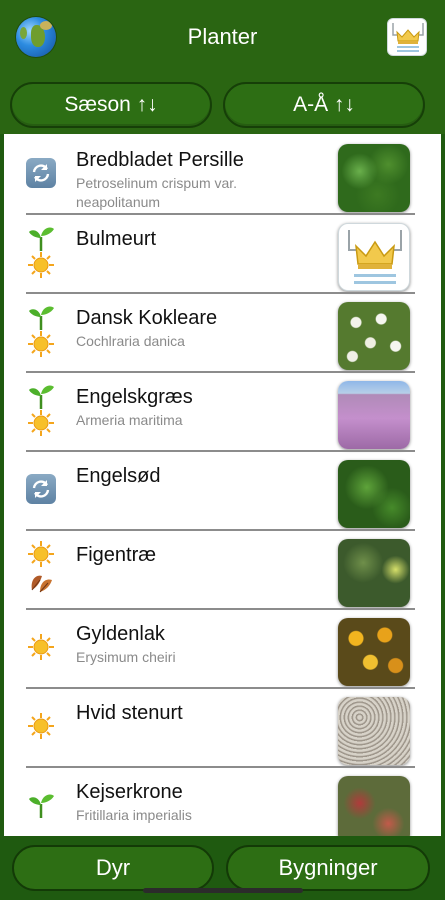 This screenshot has height=900, width=445. What do you see at coordinates (116, 239) in the screenshot?
I see `plant-name: Bulmeurt` at bounding box center [116, 239].